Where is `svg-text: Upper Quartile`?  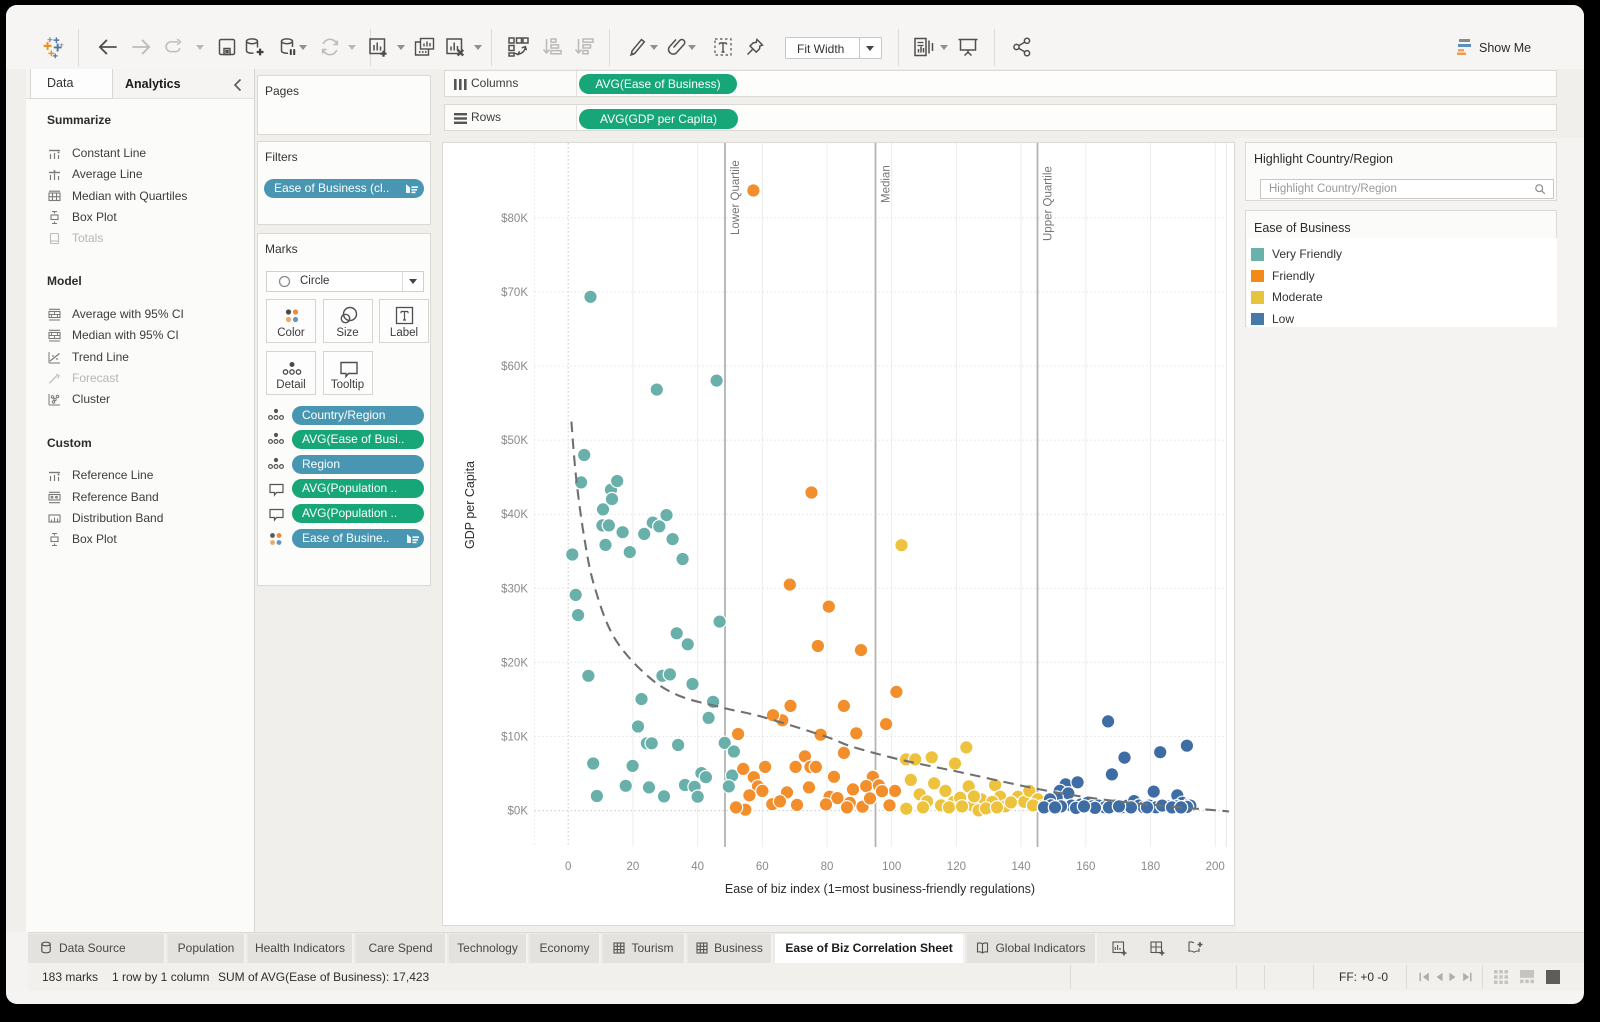 svg-text: Upper Quartile is located at coordinates (1049, 203).